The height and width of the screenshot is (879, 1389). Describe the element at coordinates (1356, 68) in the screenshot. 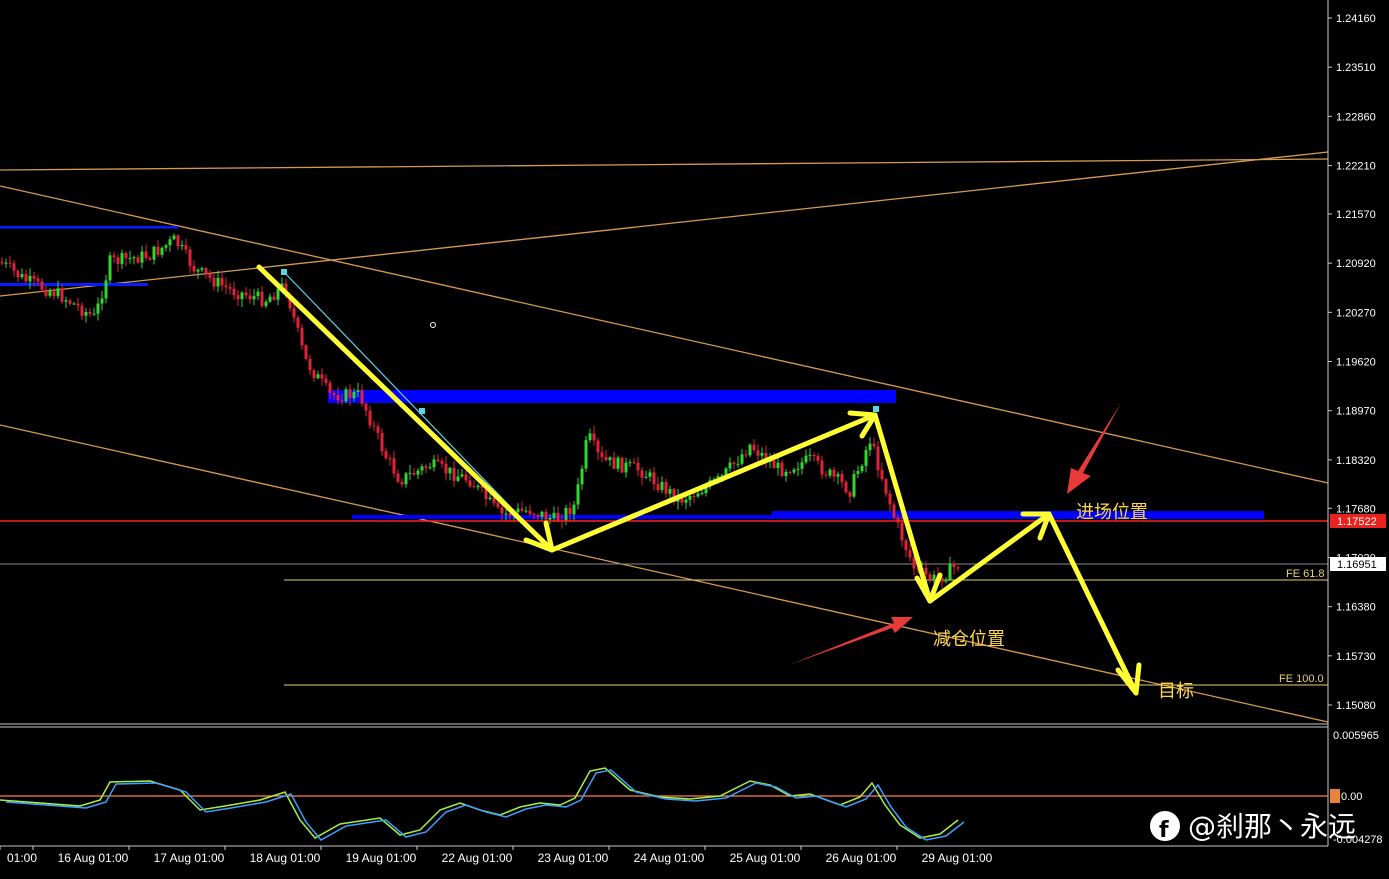

I see `price-tick-label: 1.23510` at that location.